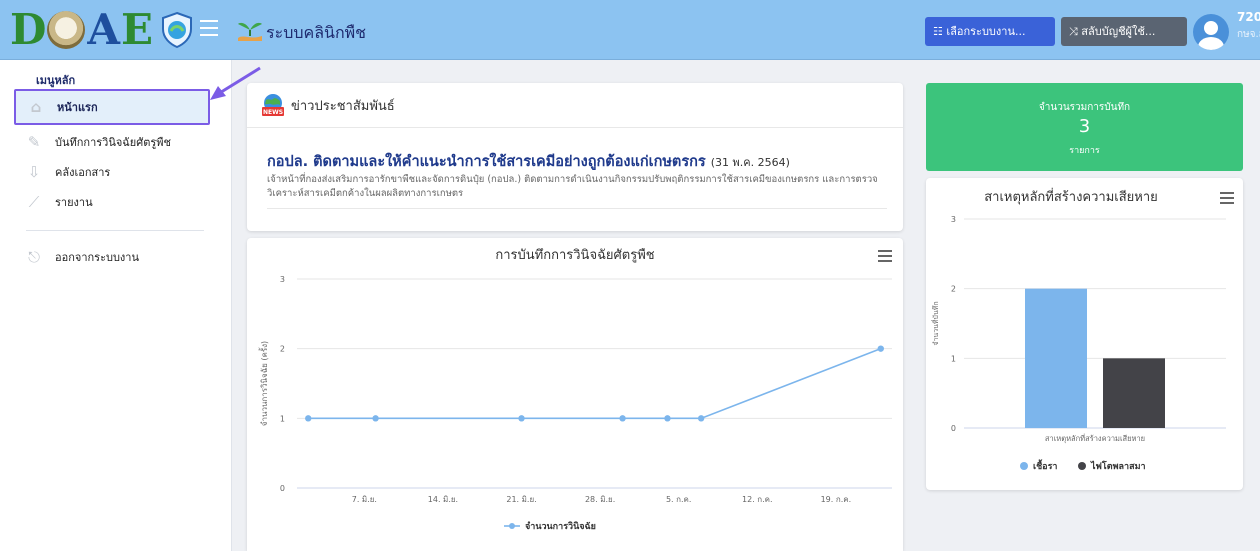  I want to click on sidebar-item-diagnosis-record: ✎ บันทึกการวินิจฉัยศัตรูพืช, so click(110, 142).